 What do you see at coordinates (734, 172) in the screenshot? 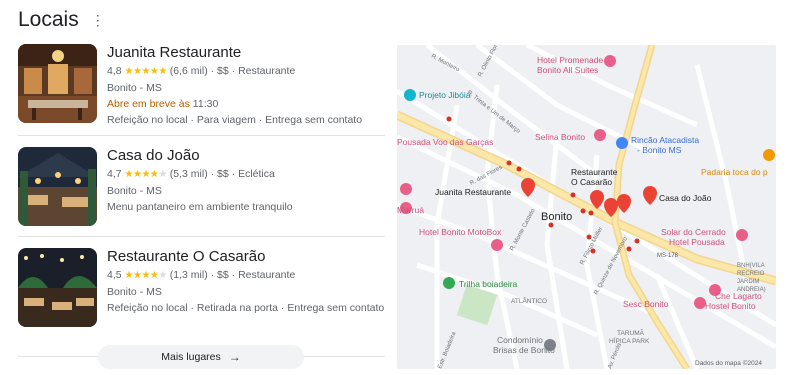
I see `svg-text: Padaria toca do p` at bounding box center [734, 172].